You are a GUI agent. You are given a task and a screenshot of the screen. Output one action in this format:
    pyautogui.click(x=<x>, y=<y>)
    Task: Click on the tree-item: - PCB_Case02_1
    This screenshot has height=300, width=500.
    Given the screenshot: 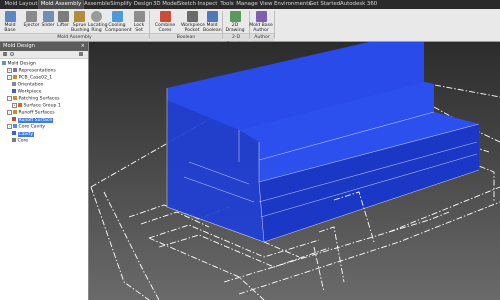 What is the action you would take?
    pyautogui.click(x=29, y=78)
    